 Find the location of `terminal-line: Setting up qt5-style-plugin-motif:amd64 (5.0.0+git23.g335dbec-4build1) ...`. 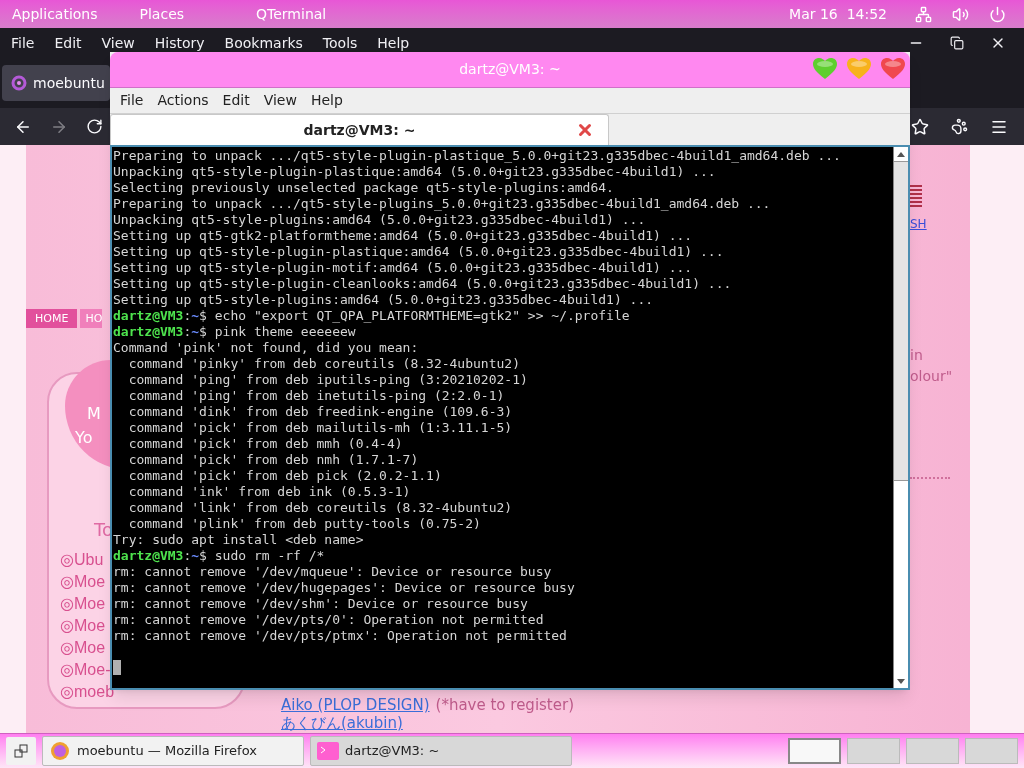

terminal-line: Setting up qt5-style-plugin-motif:amd64 (5.0.0+git23.g335dbec-4build1) ... is located at coordinates (403, 268).